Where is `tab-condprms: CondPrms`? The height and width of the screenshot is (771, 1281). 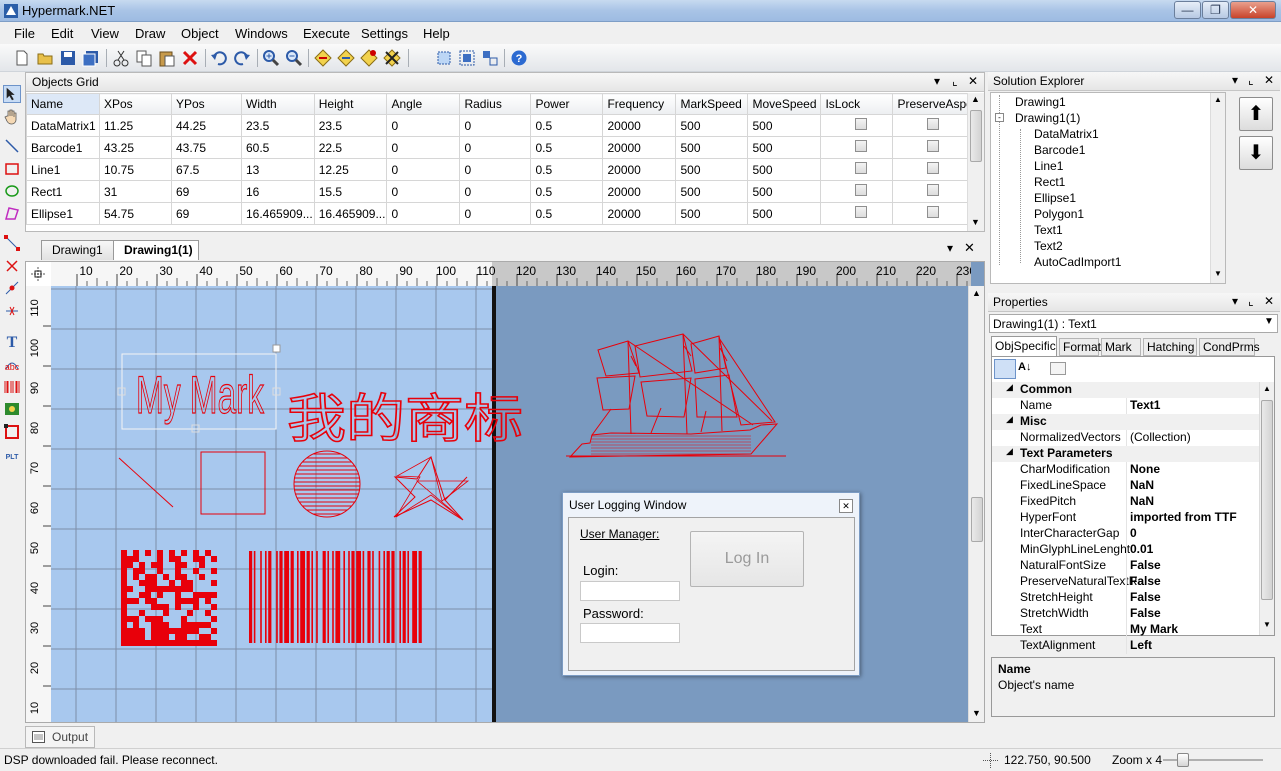 tab-condprms: CondPrms is located at coordinates (1229, 347).